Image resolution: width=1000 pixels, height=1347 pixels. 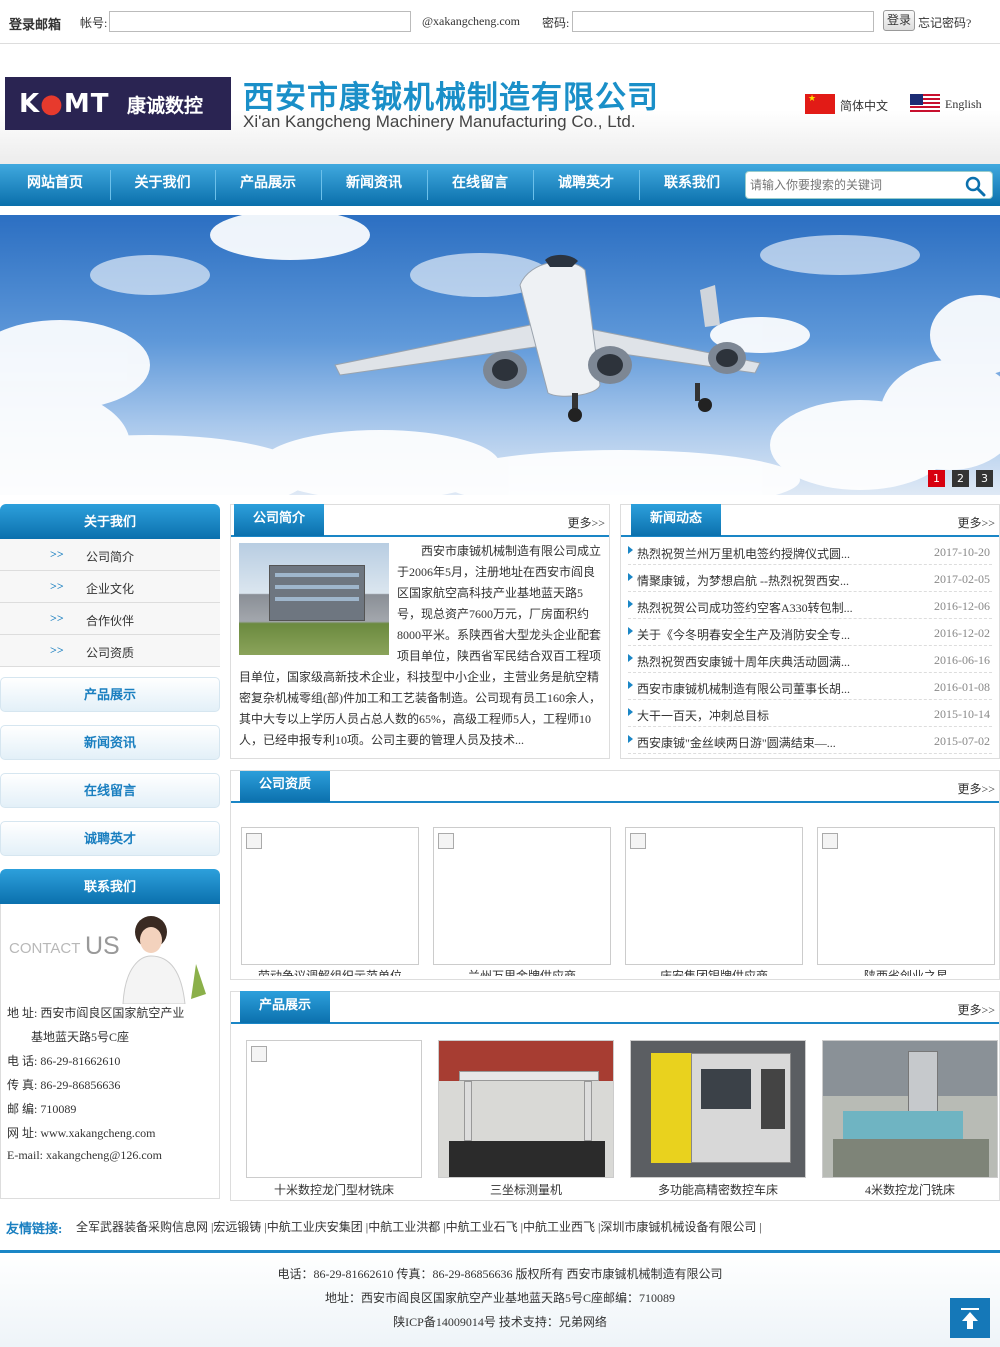 I want to click on company-building-image, so click(x=314, y=599).